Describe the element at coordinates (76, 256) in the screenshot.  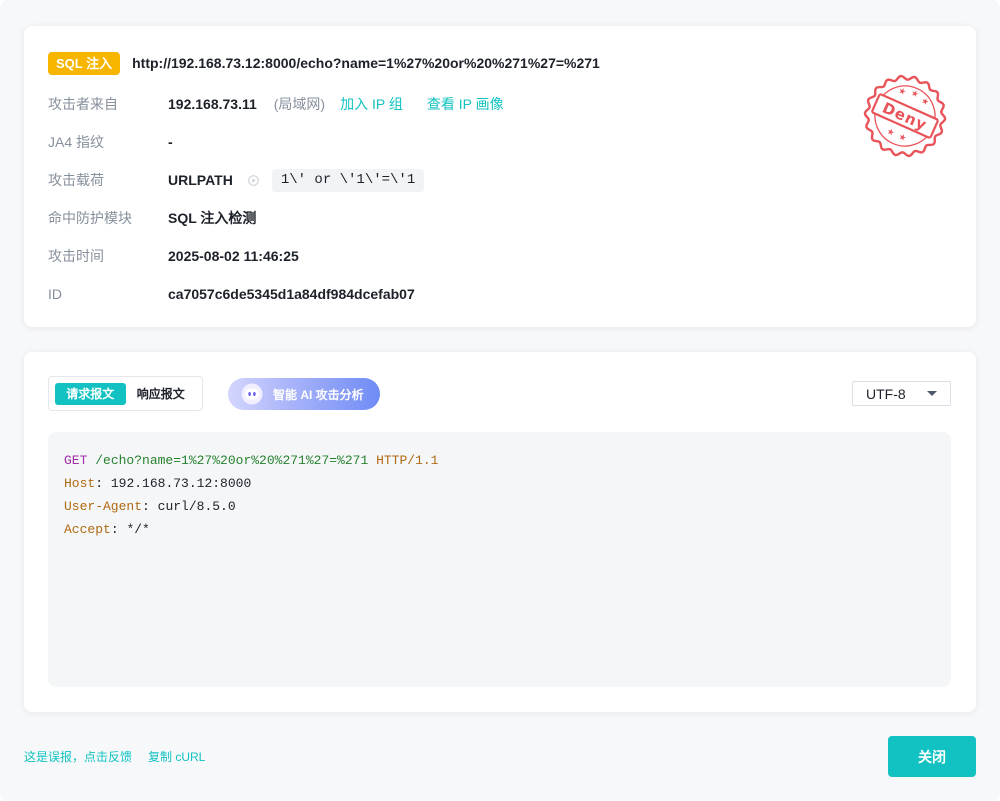
I see `time-label: 攻击时间` at that location.